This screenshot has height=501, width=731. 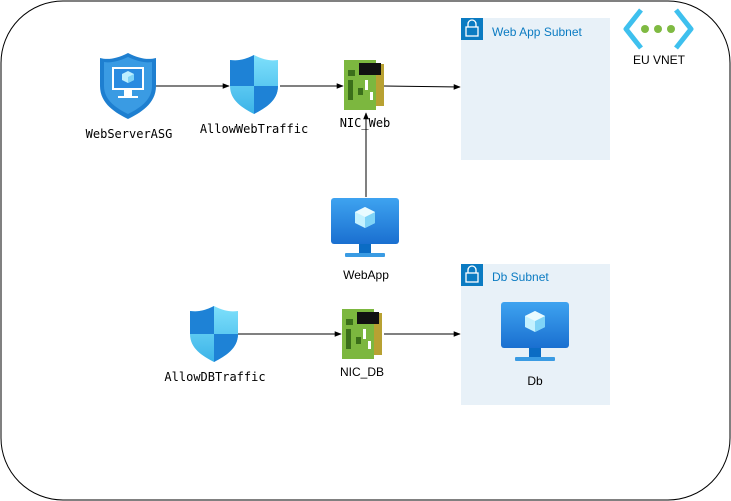 I want to click on db-subnet-lock-icon, so click(x=472, y=275).